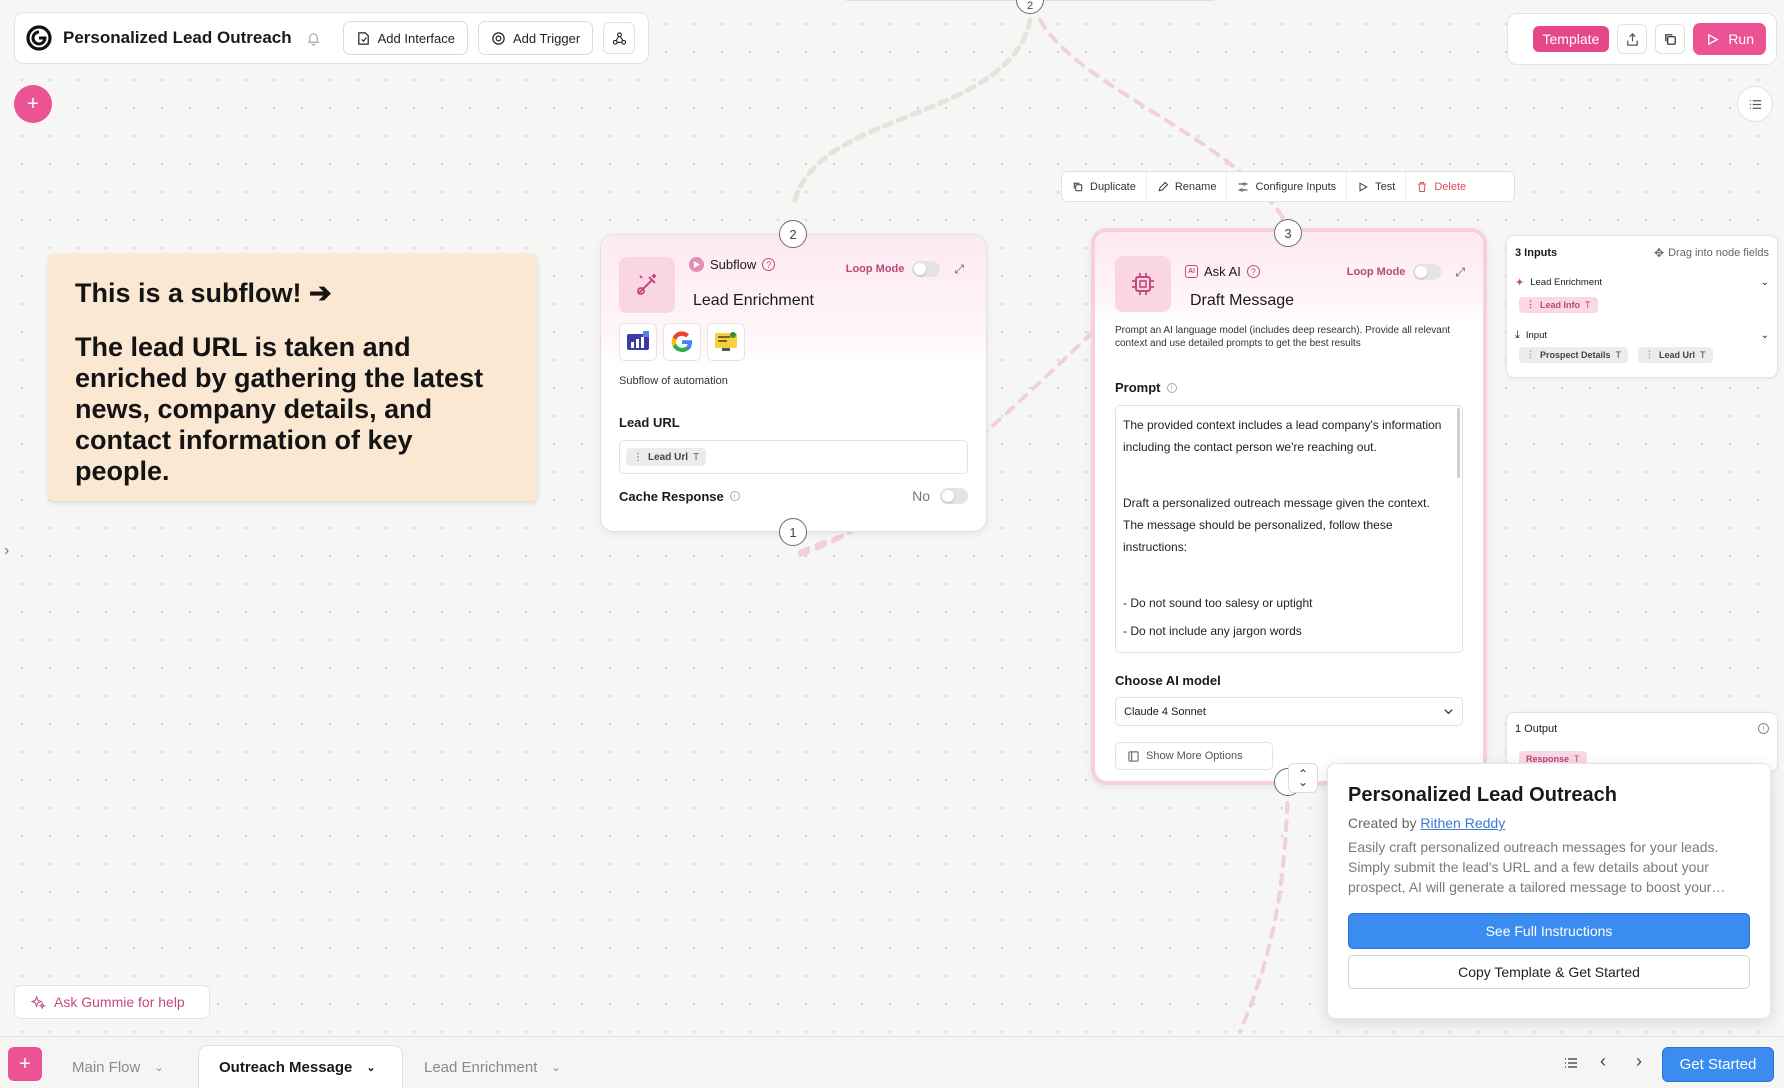  What do you see at coordinates (649, 422) in the screenshot?
I see `lead-url-label: Lead URL` at bounding box center [649, 422].